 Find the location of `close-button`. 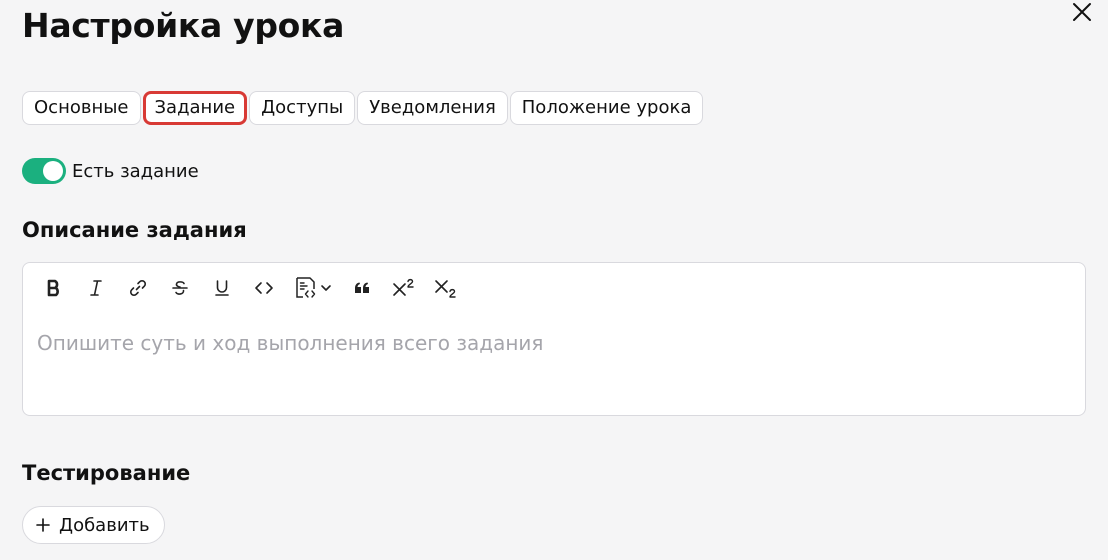

close-button is located at coordinates (1082, 12).